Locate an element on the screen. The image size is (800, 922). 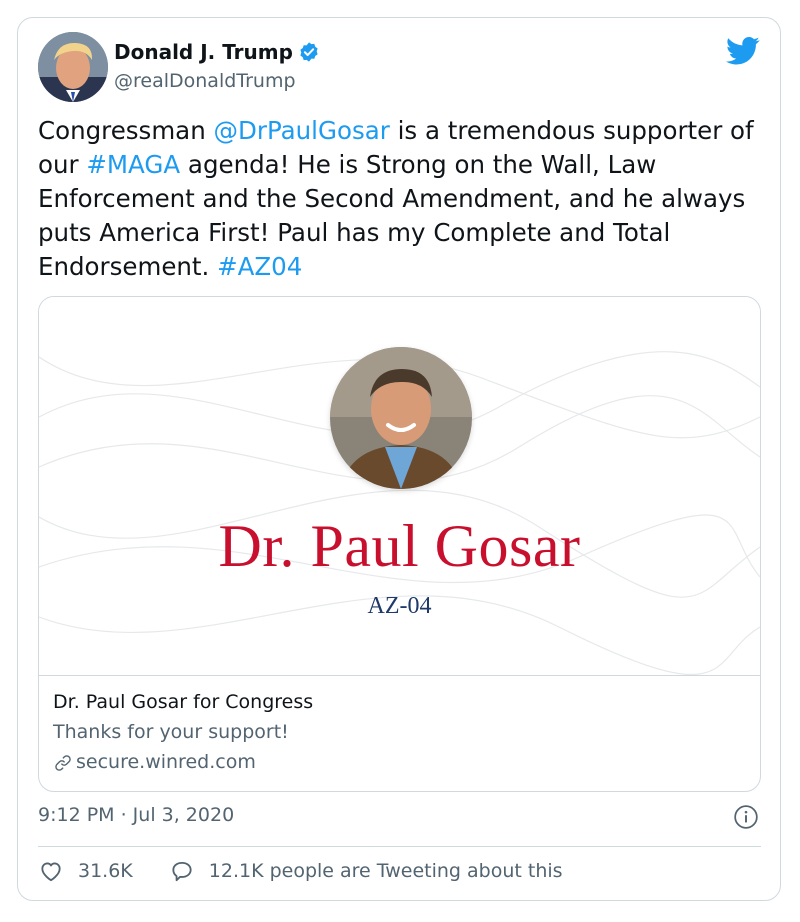
card-media-subtitle: AZ-04 is located at coordinates (399, 606).